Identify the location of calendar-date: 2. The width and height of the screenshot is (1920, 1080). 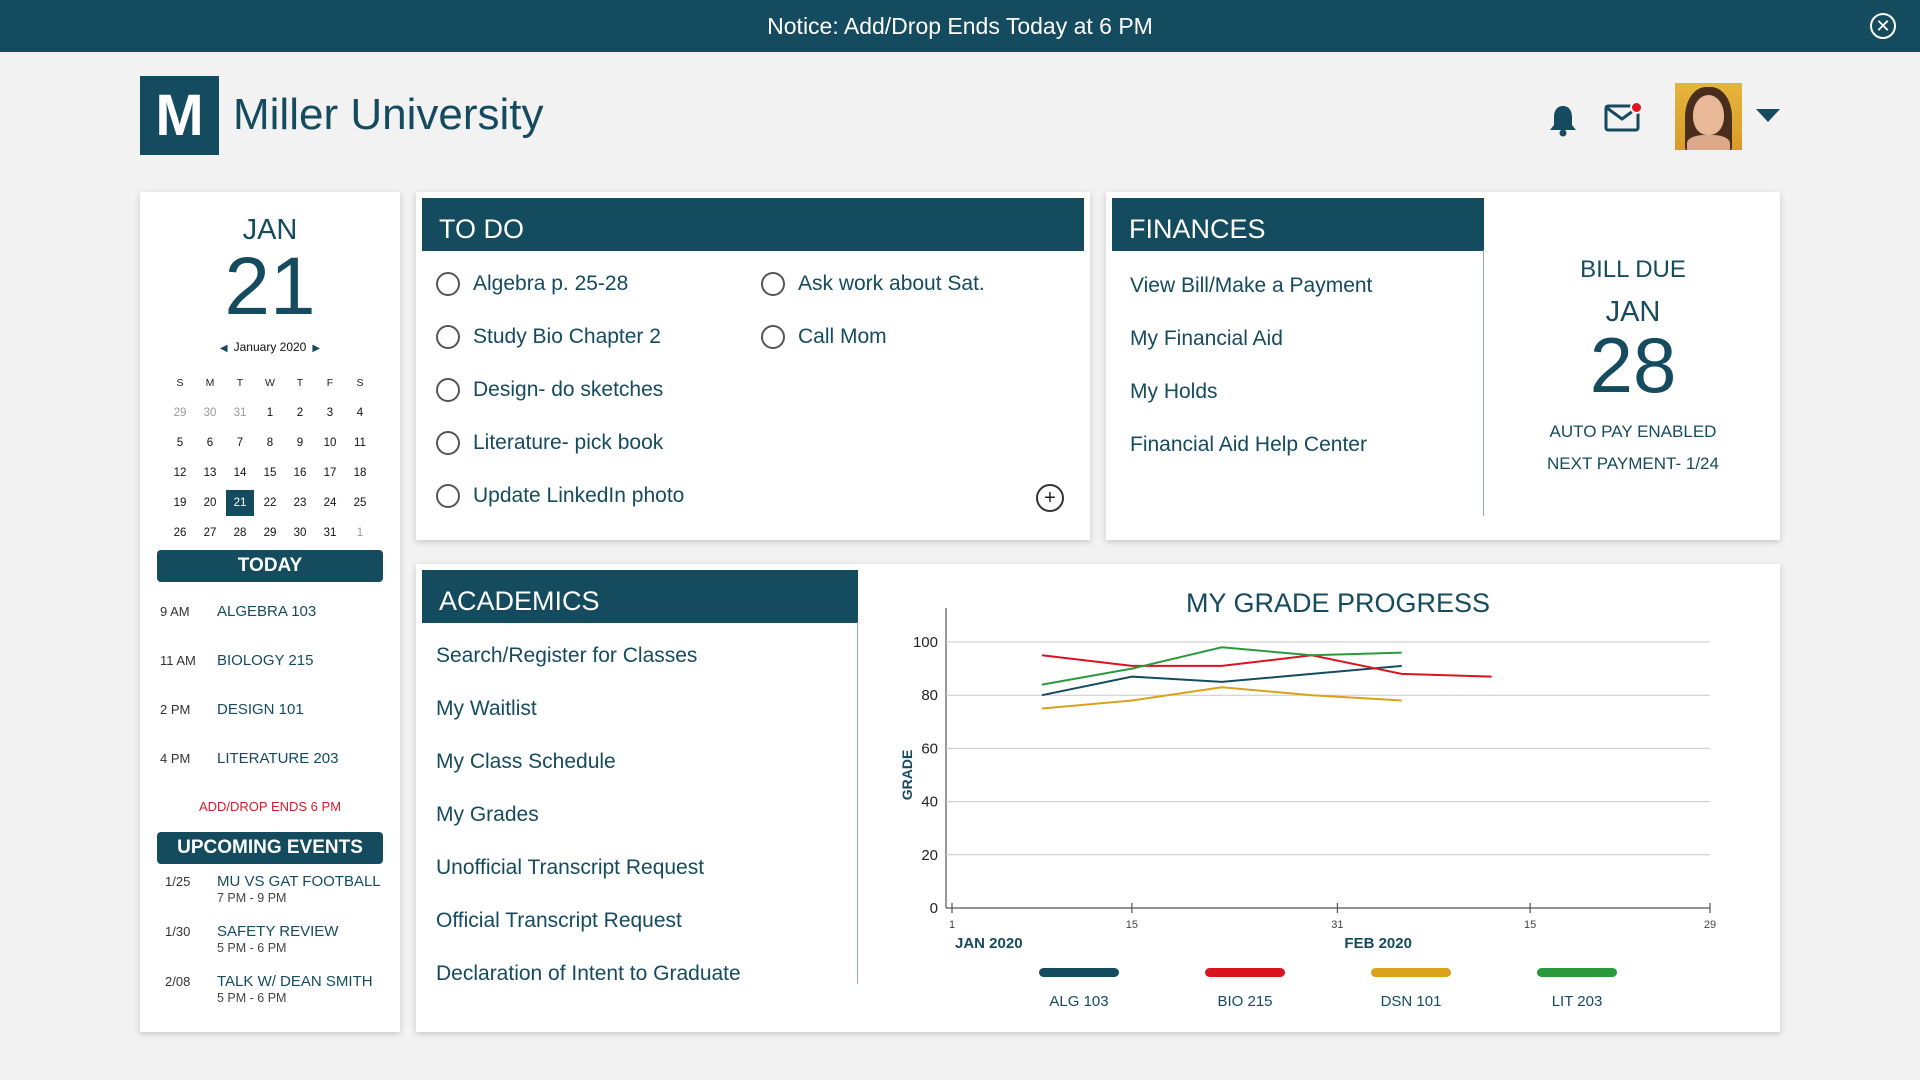
(300, 413).